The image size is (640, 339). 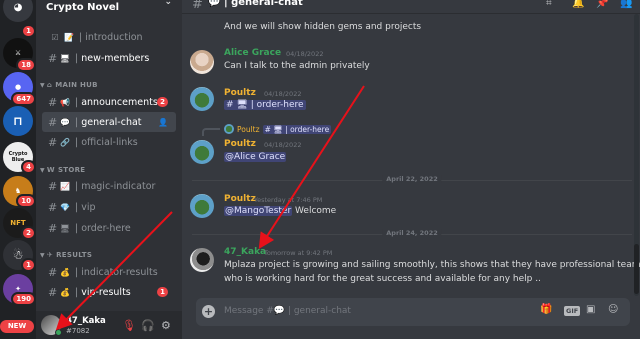 What do you see at coordinates (578, 4) in the screenshot?
I see `bell-icon: 🔔` at bounding box center [578, 4].